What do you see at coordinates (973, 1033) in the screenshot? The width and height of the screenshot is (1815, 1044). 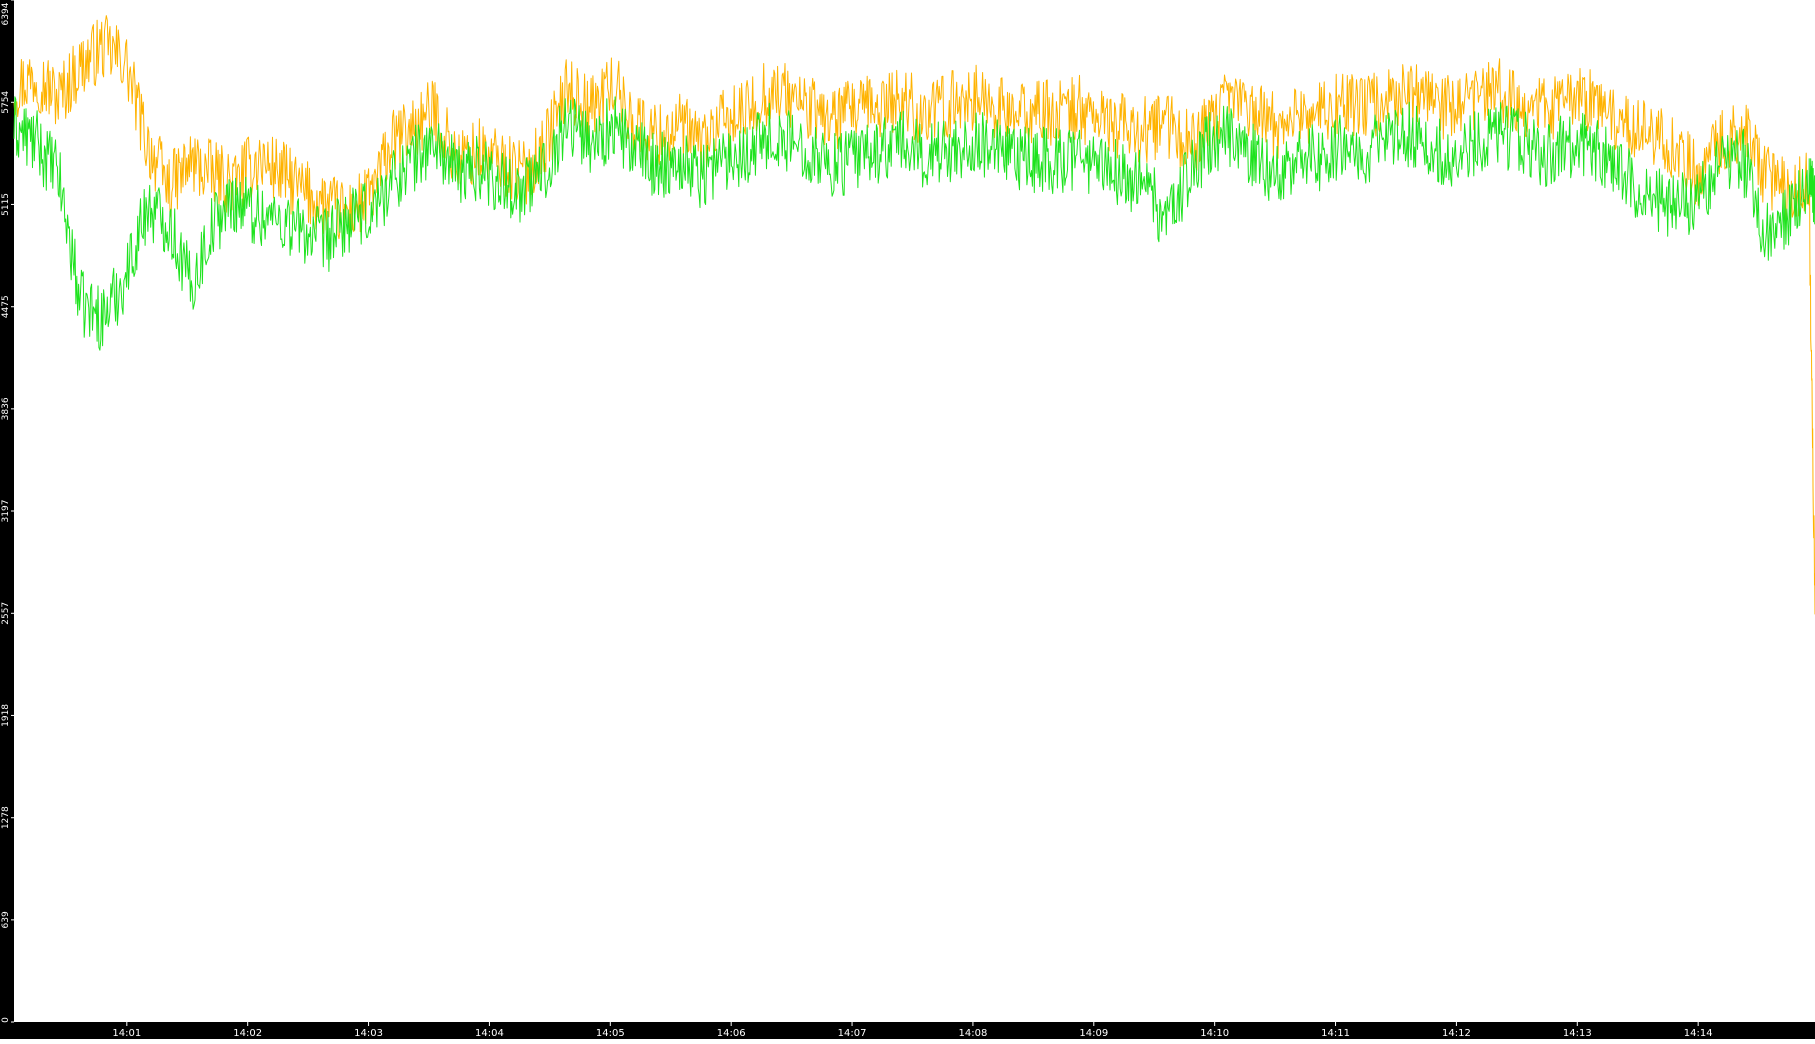 I see `x-tick-label: 14:08` at bounding box center [973, 1033].